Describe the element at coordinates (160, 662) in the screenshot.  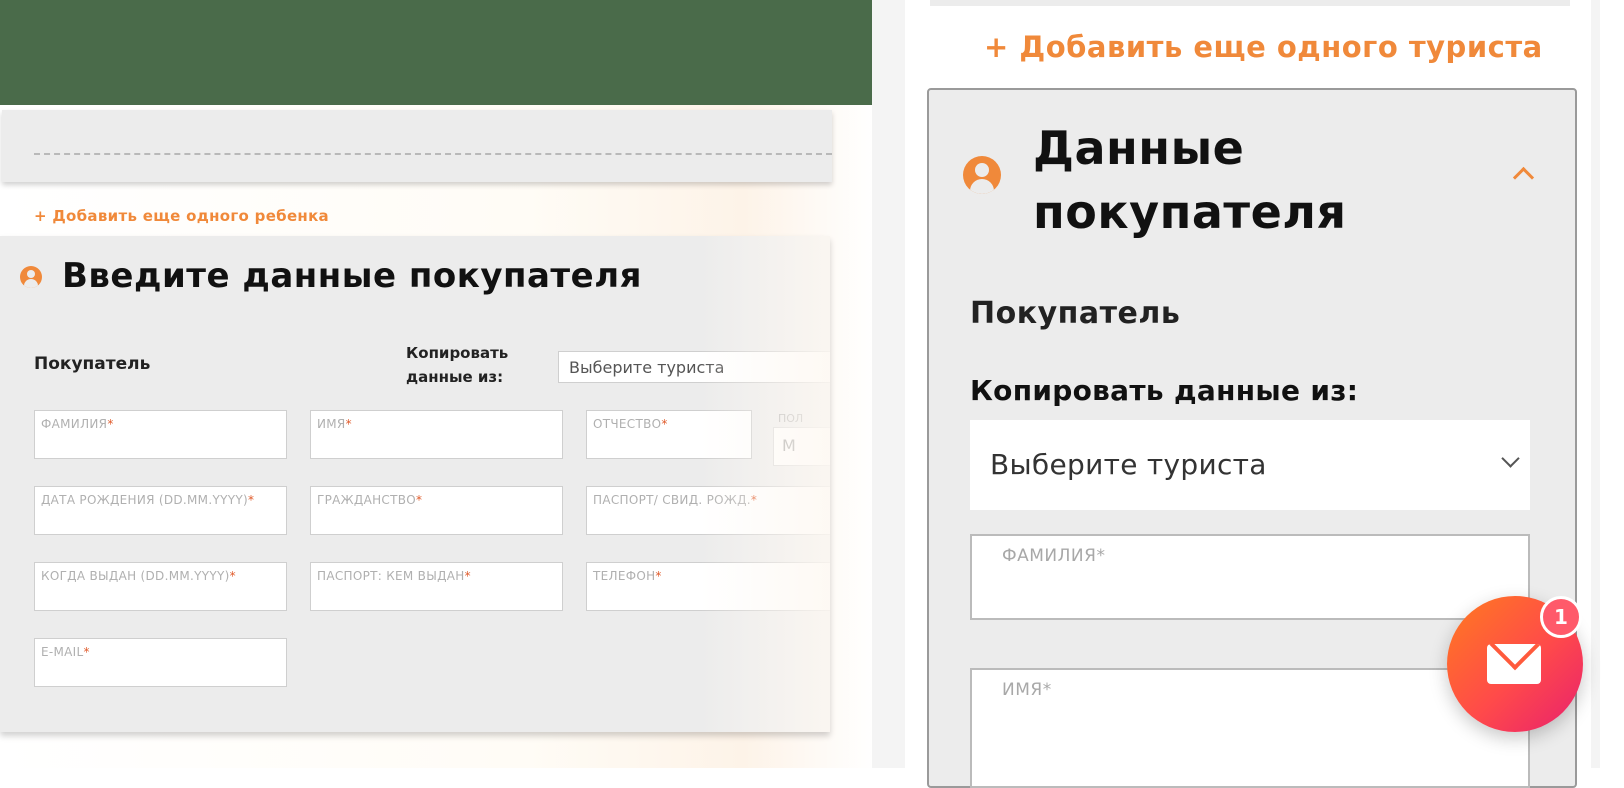
I see `email-field: E-MAIL*` at that location.